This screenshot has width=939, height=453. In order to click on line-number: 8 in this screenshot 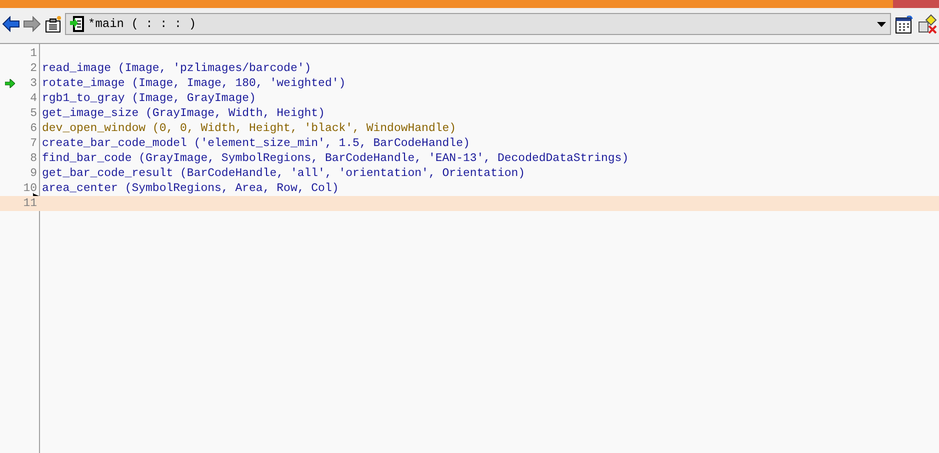, I will do `click(33, 158)`.